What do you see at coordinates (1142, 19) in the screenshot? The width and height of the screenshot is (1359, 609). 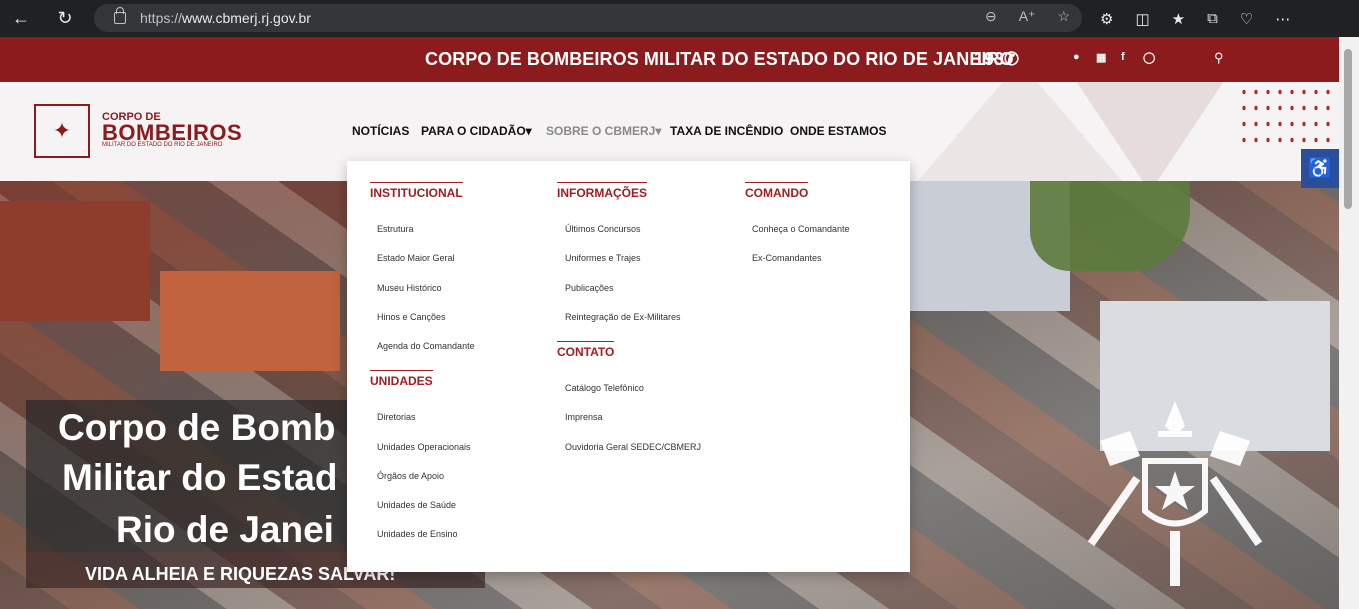 I see `split-screen-icon: ◫` at bounding box center [1142, 19].